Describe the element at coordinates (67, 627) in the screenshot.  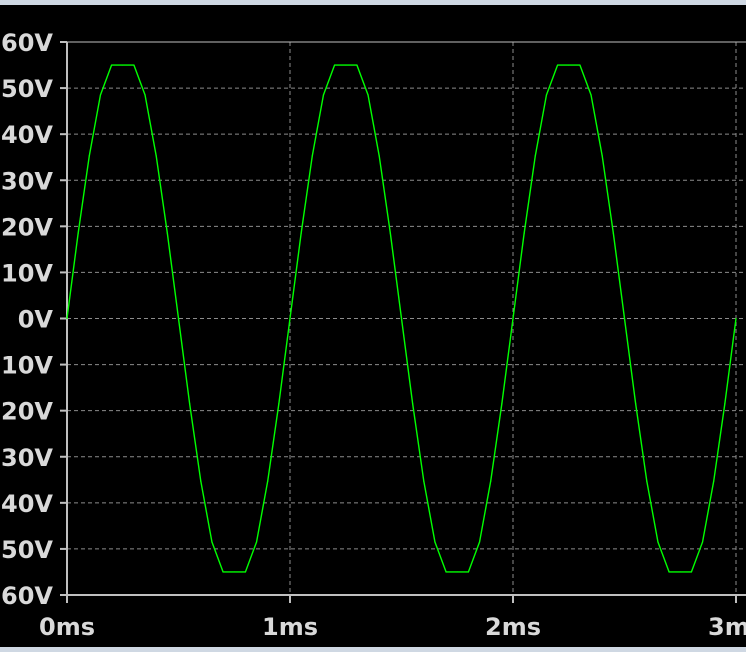
I see `x-tick-label: 0ms` at that location.